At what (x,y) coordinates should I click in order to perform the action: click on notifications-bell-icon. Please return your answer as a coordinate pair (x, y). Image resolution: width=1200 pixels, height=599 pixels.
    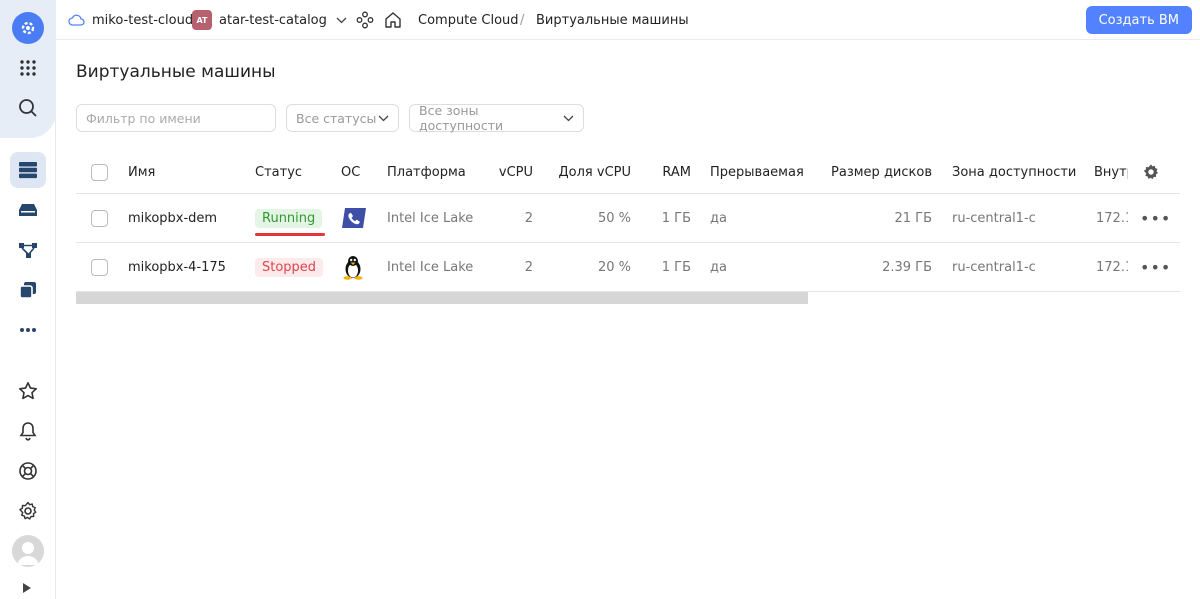
    Looking at the image, I should click on (28, 431).